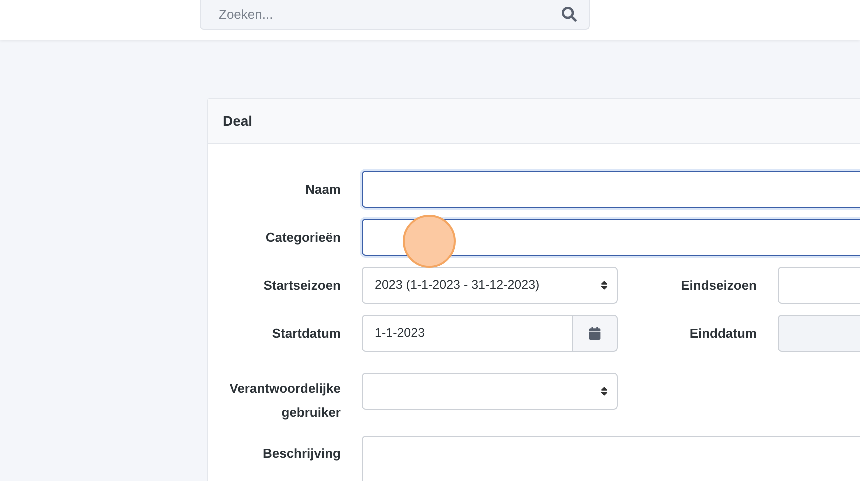 The image size is (860, 481). Describe the element at coordinates (569, 14) in the screenshot. I see `search-icon` at that location.